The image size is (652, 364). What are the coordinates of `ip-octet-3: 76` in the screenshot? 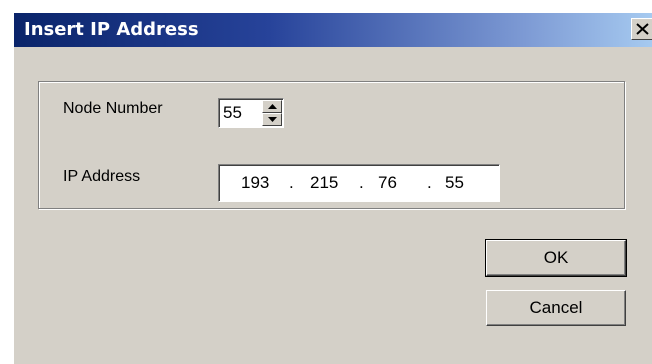 It's located at (387, 183).